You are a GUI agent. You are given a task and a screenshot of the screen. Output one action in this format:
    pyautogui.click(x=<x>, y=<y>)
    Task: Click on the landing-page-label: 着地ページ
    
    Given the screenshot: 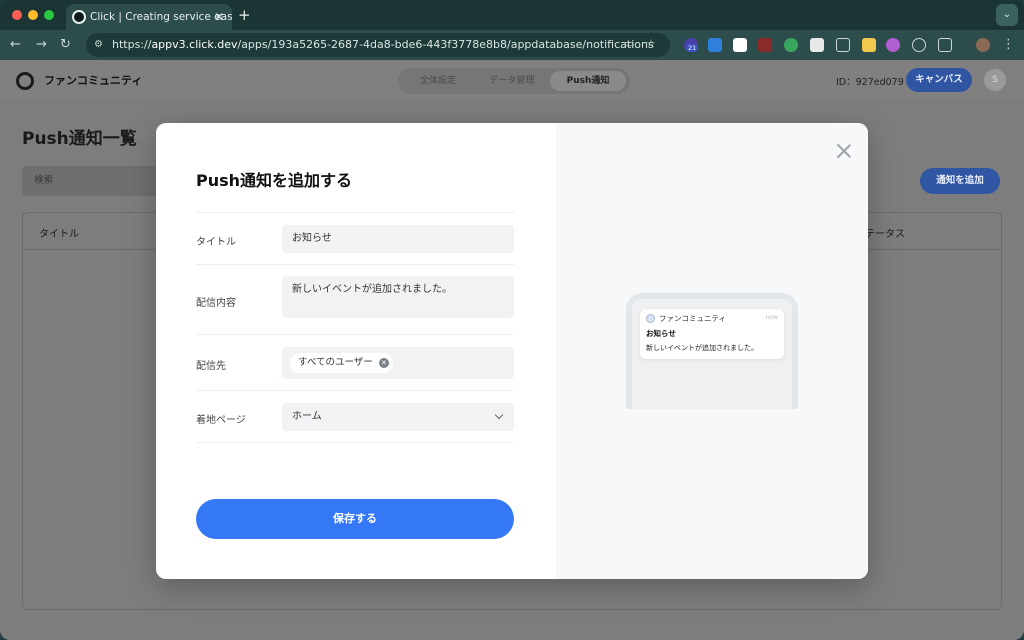 What is the action you would take?
    pyautogui.click(x=221, y=420)
    